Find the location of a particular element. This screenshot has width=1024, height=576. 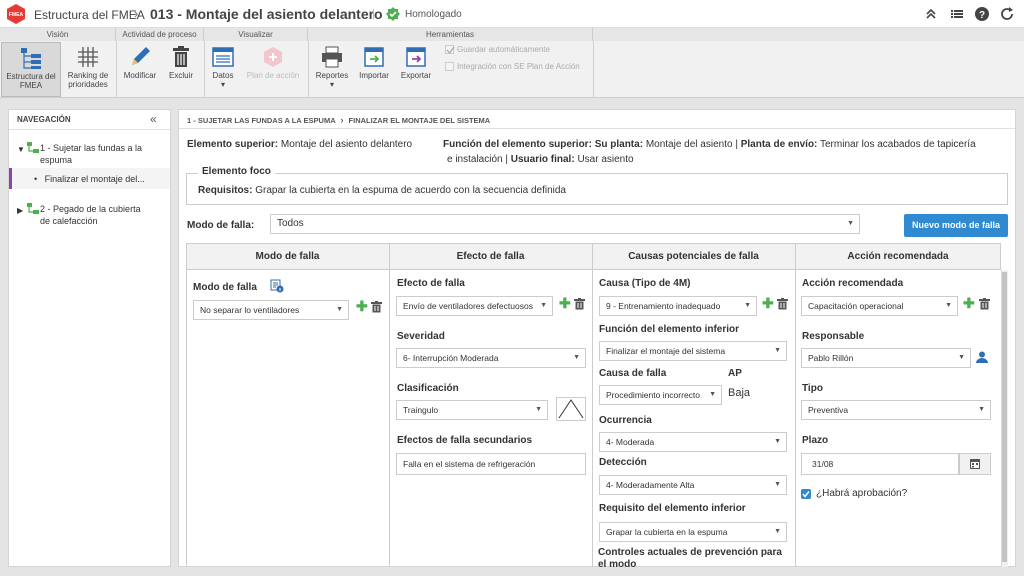

plazo-label: Plazo is located at coordinates (815, 440).